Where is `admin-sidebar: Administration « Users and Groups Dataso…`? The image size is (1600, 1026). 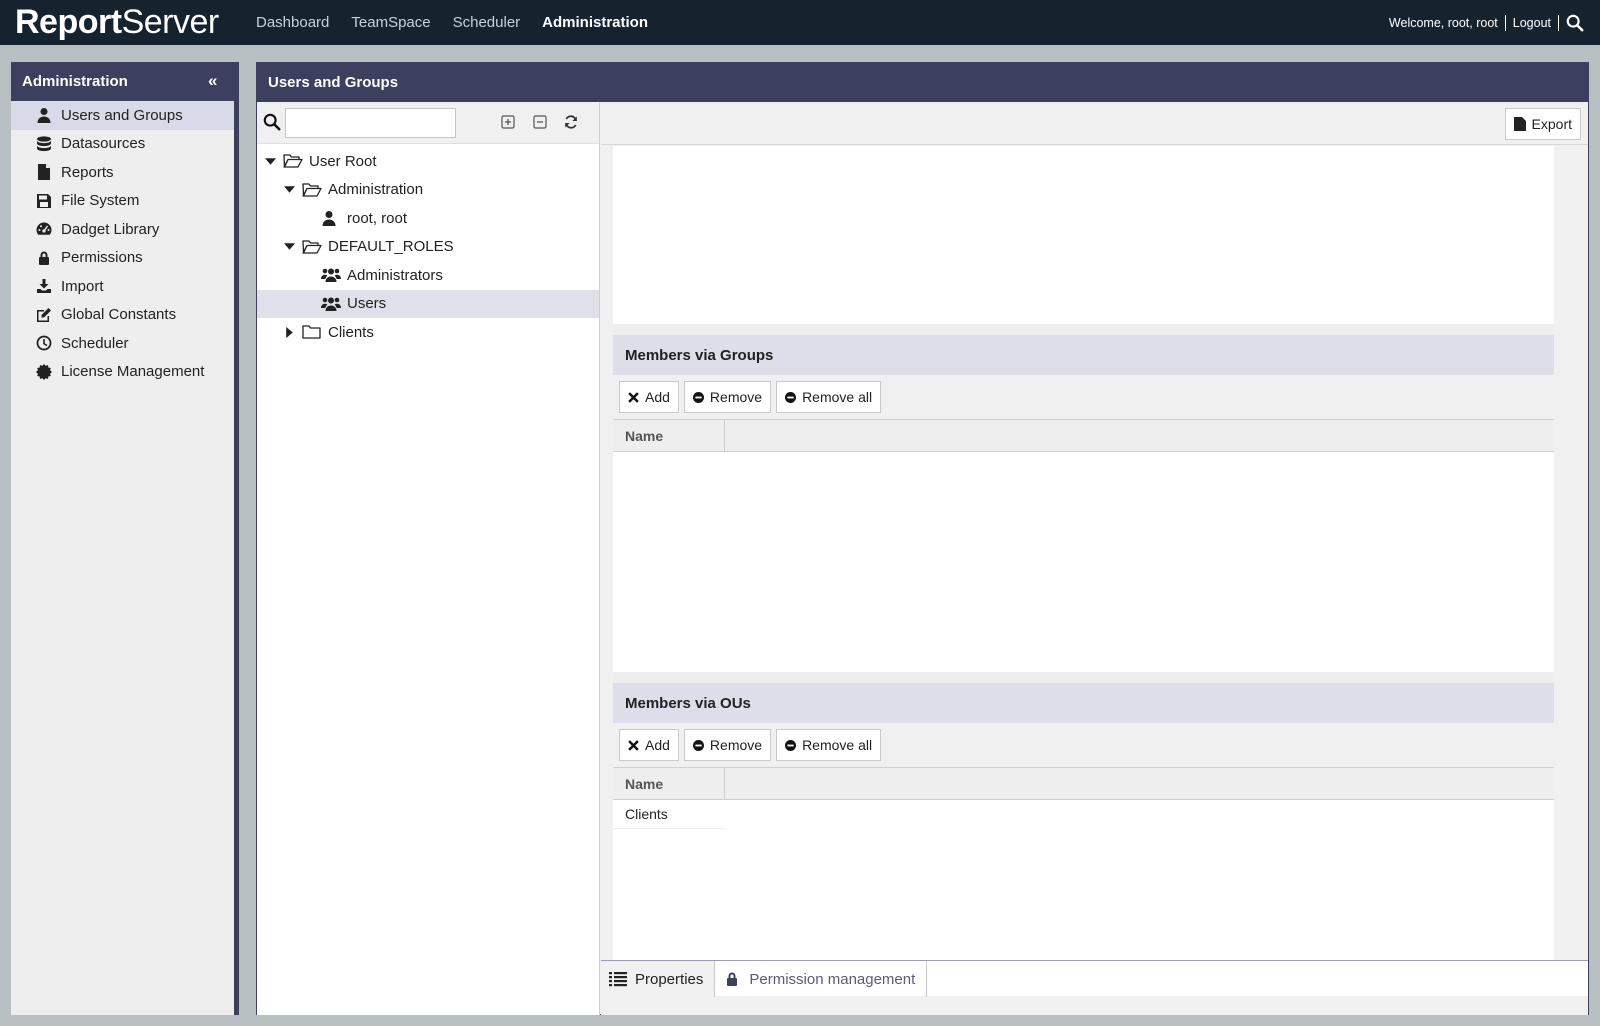
admin-sidebar: Administration « Users and Groups Dataso… is located at coordinates (125, 538).